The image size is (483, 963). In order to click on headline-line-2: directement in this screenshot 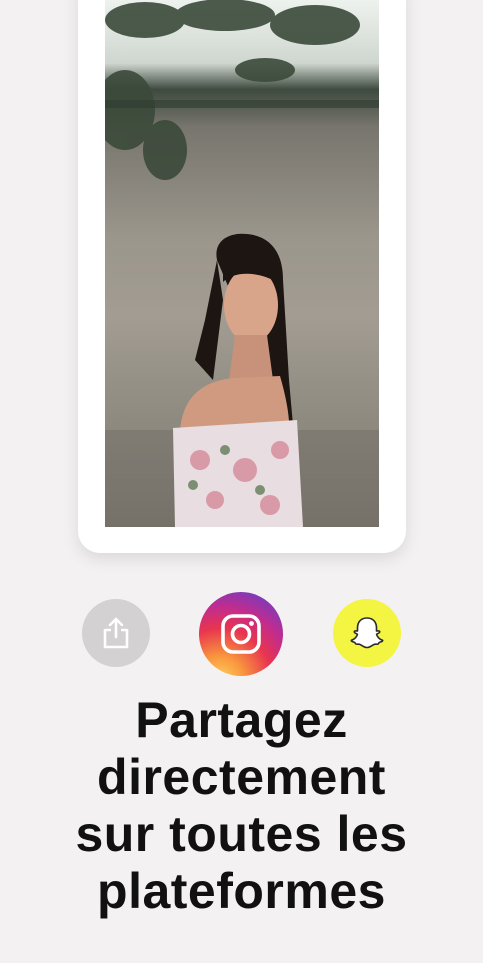, I will do `click(241, 777)`.